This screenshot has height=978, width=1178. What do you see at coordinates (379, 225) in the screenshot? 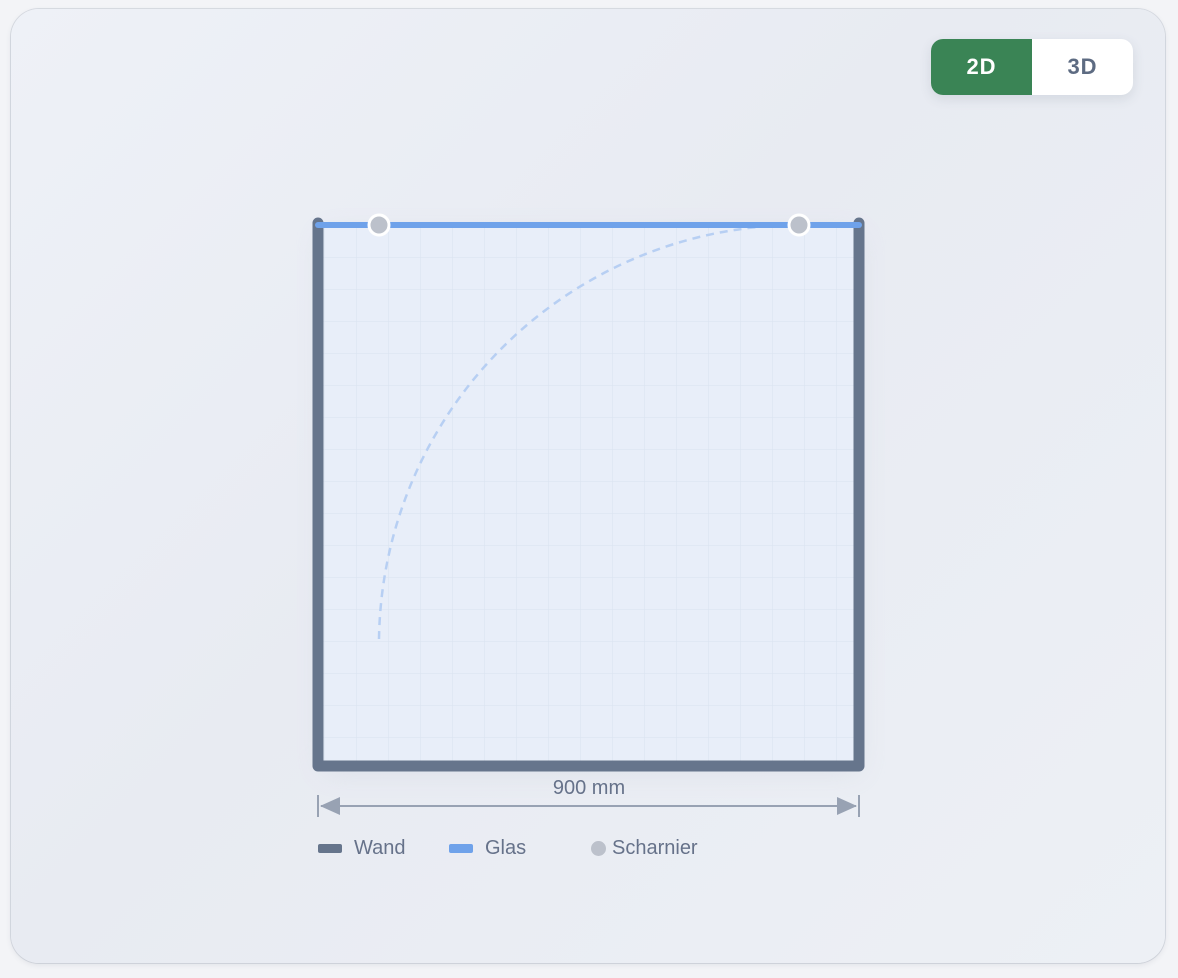
I see `hinge-left` at bounding box center [379, 225].